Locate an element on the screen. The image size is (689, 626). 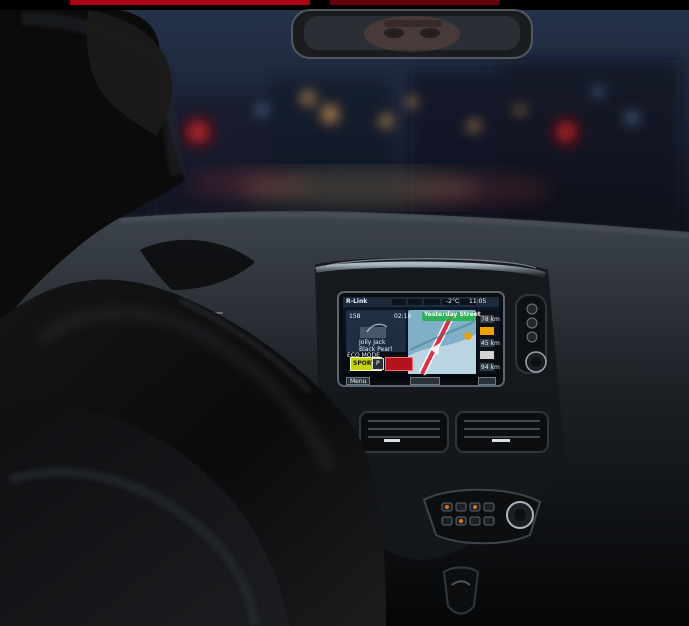
screen-hardware-controls is located at coordinates (531, 334).